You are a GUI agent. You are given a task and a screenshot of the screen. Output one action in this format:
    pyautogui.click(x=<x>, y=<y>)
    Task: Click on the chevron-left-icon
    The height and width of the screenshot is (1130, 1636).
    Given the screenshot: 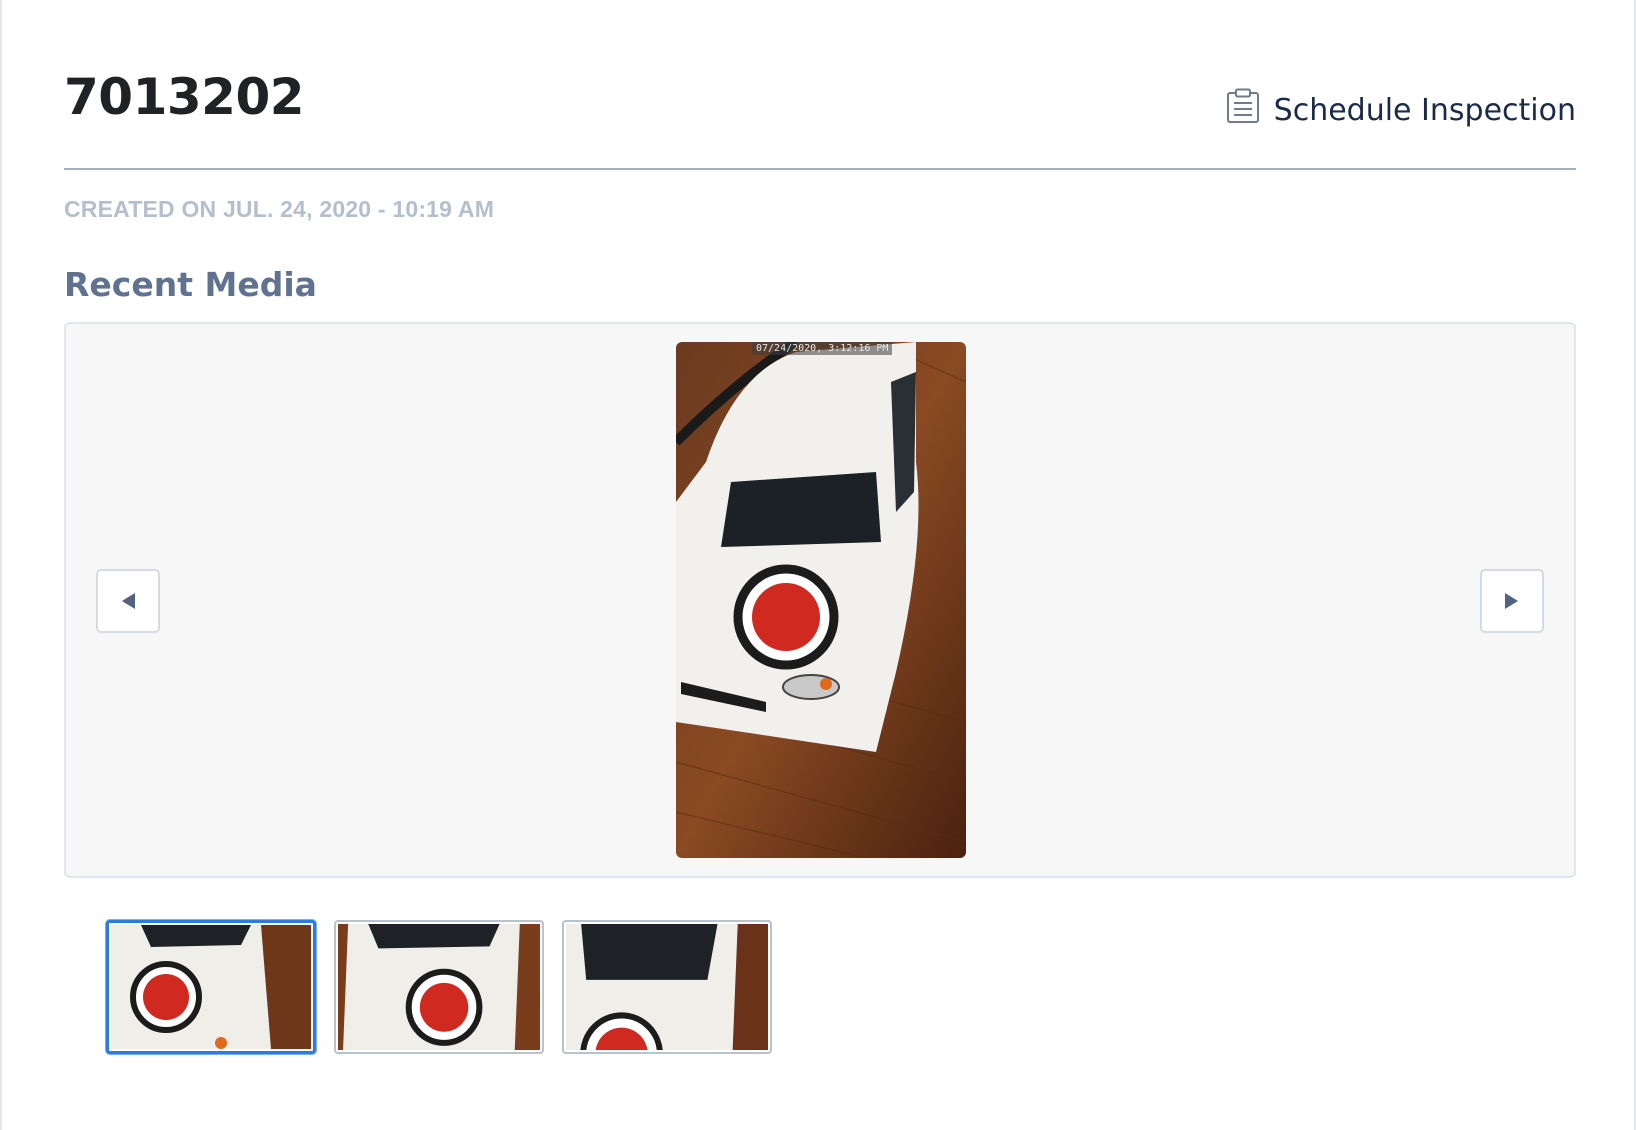 What is the action you would take?
    pyautogui.click(x=128, y=601)
    